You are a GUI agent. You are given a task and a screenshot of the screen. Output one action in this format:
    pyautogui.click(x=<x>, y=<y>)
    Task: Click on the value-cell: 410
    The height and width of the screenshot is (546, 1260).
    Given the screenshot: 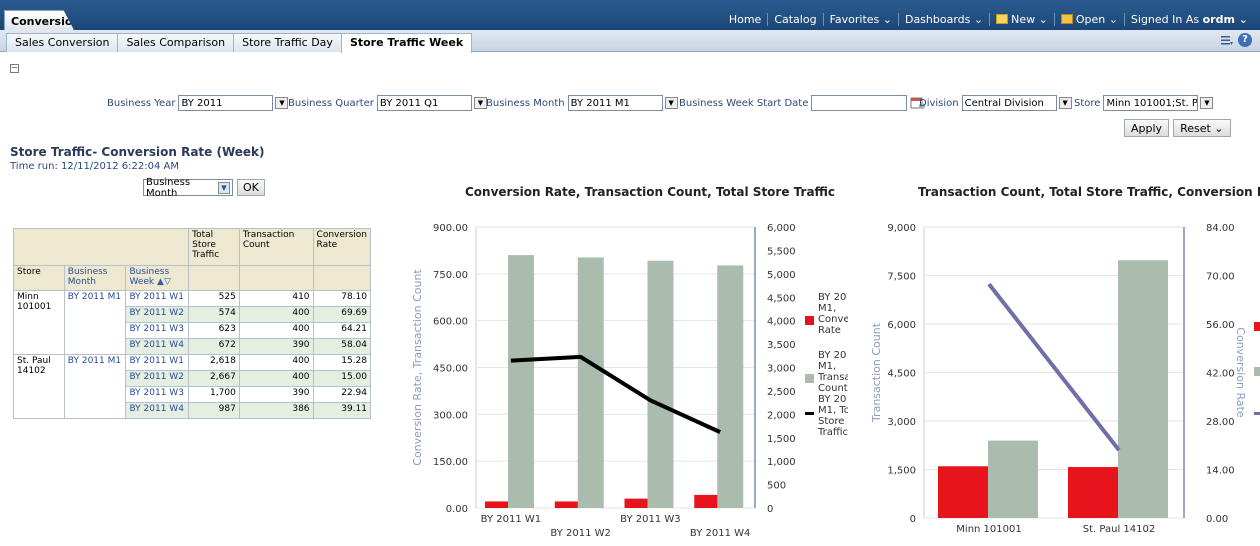 What is the action you would take?
    pyautogui.click(x=276, y=298)
    